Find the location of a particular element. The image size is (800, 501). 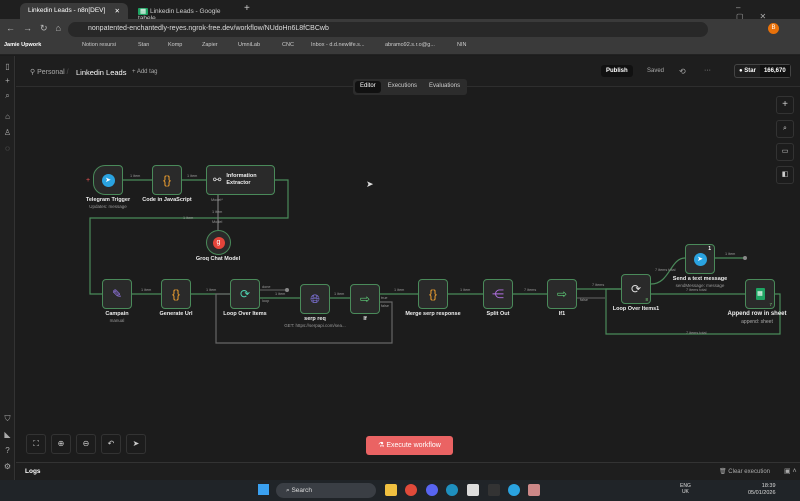

node-send-text-message: ➤ 1 is located at coordinates (700, 259).